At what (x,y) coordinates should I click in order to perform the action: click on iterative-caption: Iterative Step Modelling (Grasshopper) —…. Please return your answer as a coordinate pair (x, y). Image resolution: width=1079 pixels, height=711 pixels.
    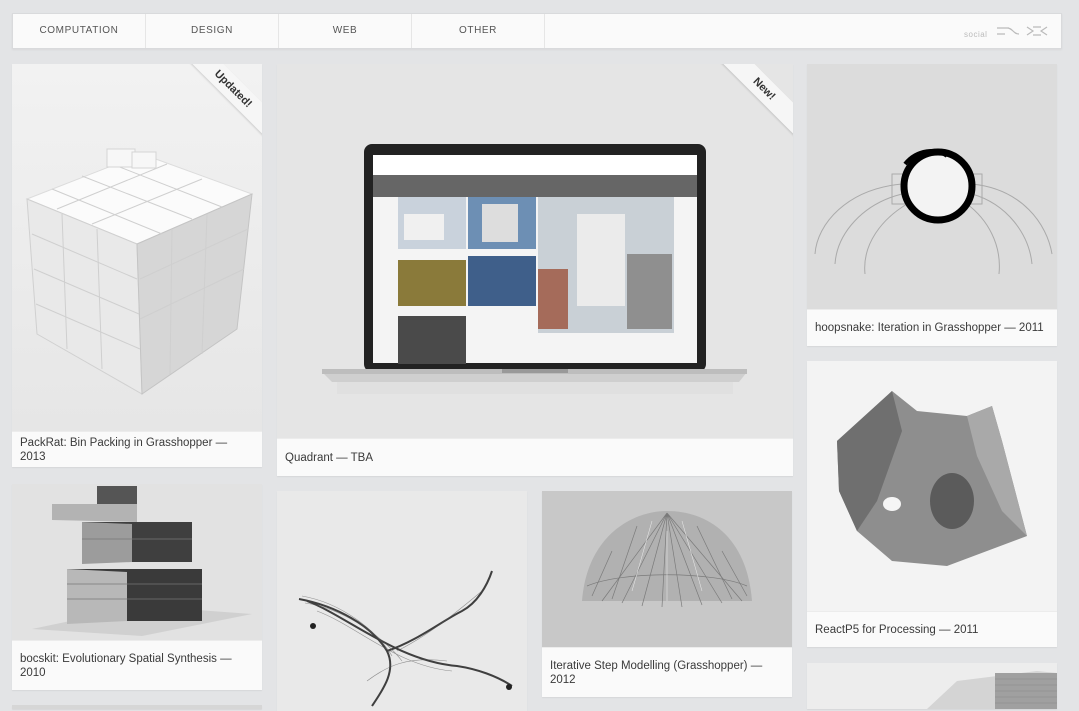
    Looking at the image, I should click on (667, 672).